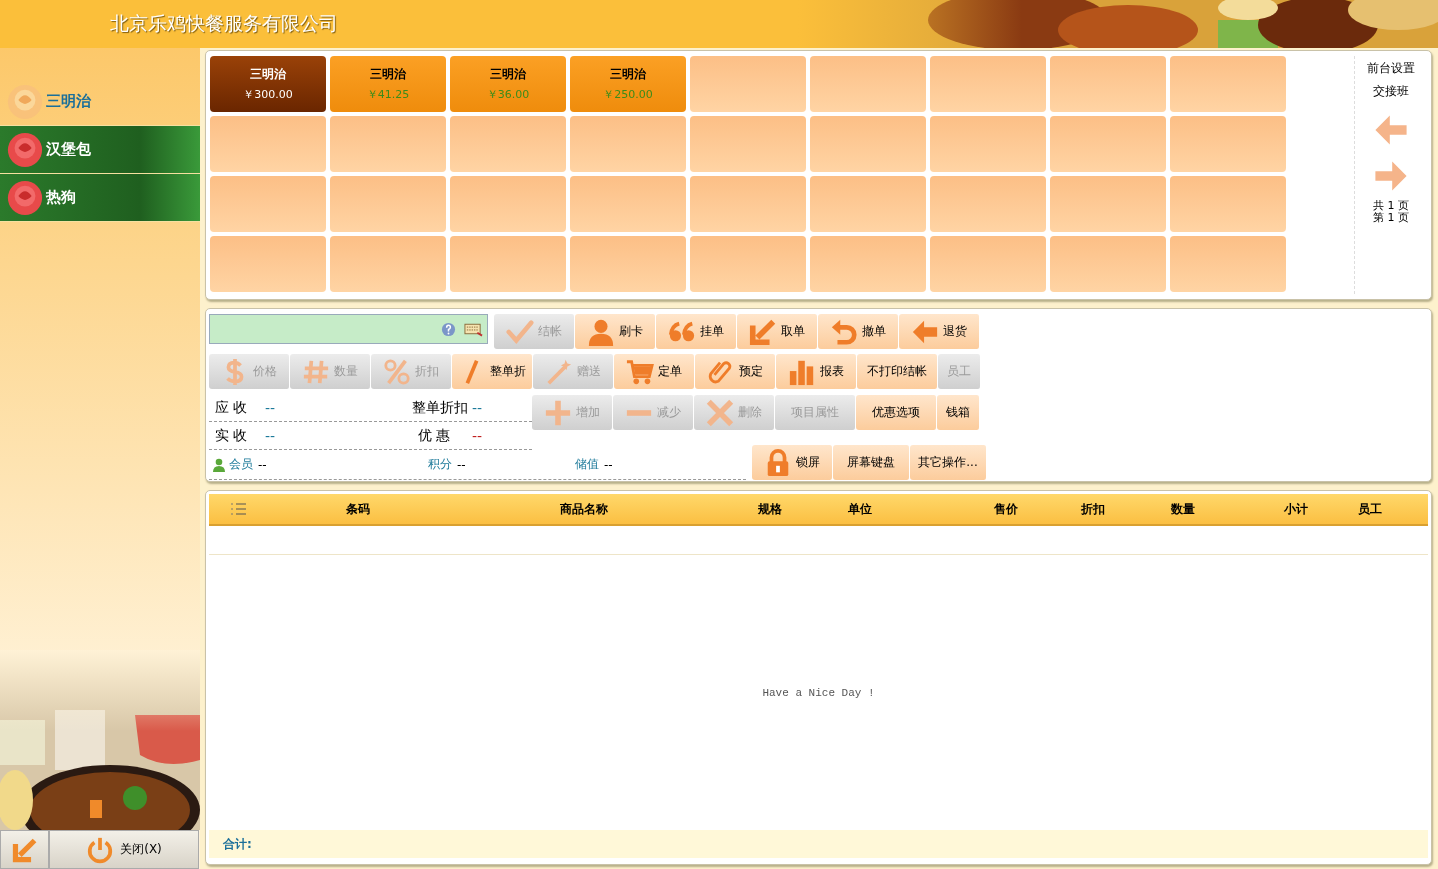  I want to click on lock-button: 锁屏, so click(792, 462).